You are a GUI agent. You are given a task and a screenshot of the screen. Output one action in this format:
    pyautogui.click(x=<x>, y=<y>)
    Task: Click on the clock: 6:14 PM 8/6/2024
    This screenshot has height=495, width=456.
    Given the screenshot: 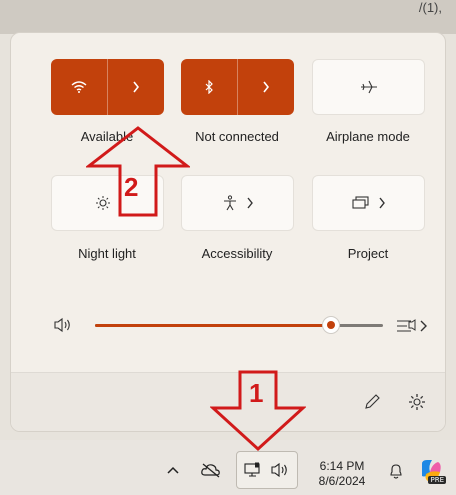 What is the action you would take?
    pyautogui.click(x=342, y=474)
    